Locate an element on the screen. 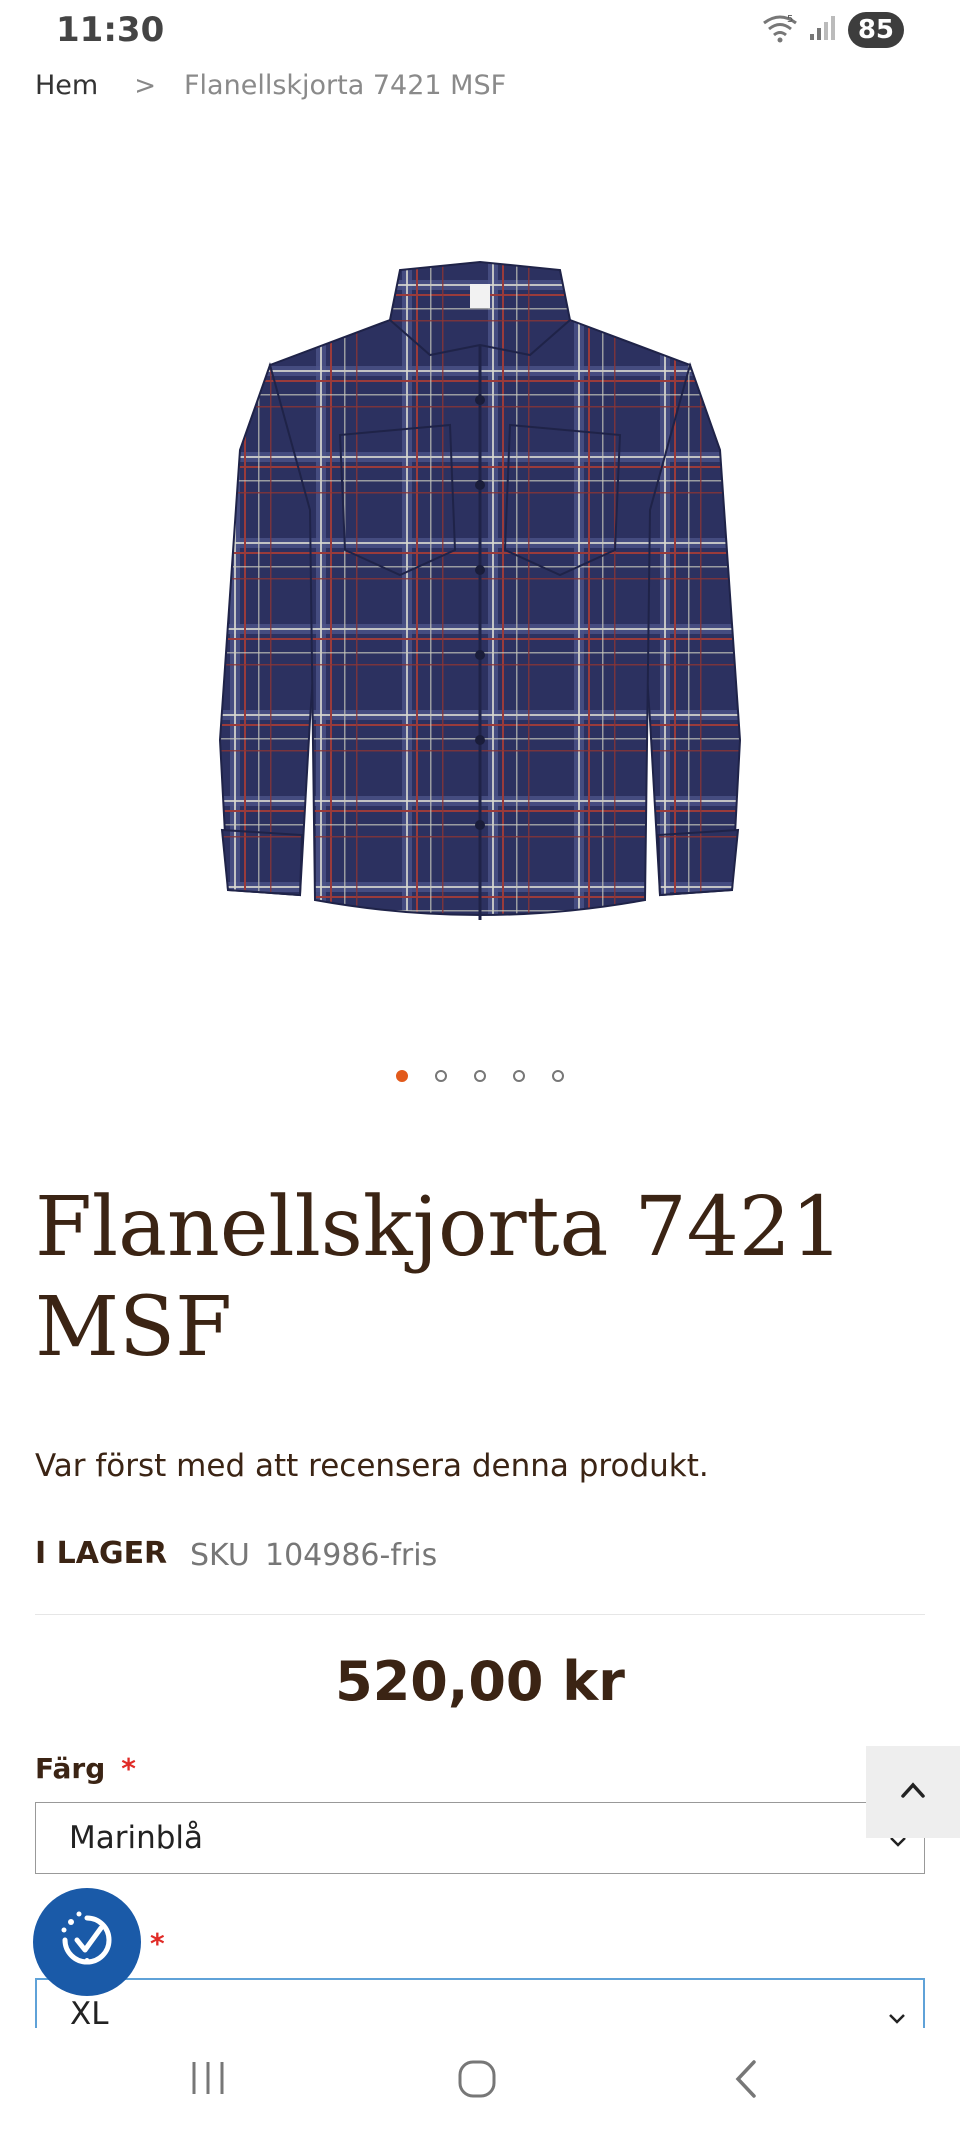 This screenshot has width=960, height=2140. product-price: 520,00 kr is located at coordinates (480, 1681).